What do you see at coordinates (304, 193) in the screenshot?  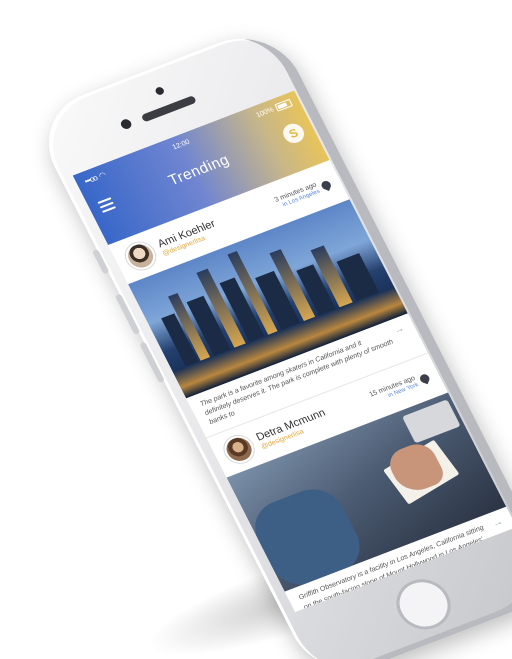 I see `post-meta: 3 minutes ago in Los Angeles` at bounding box center [304, 193].